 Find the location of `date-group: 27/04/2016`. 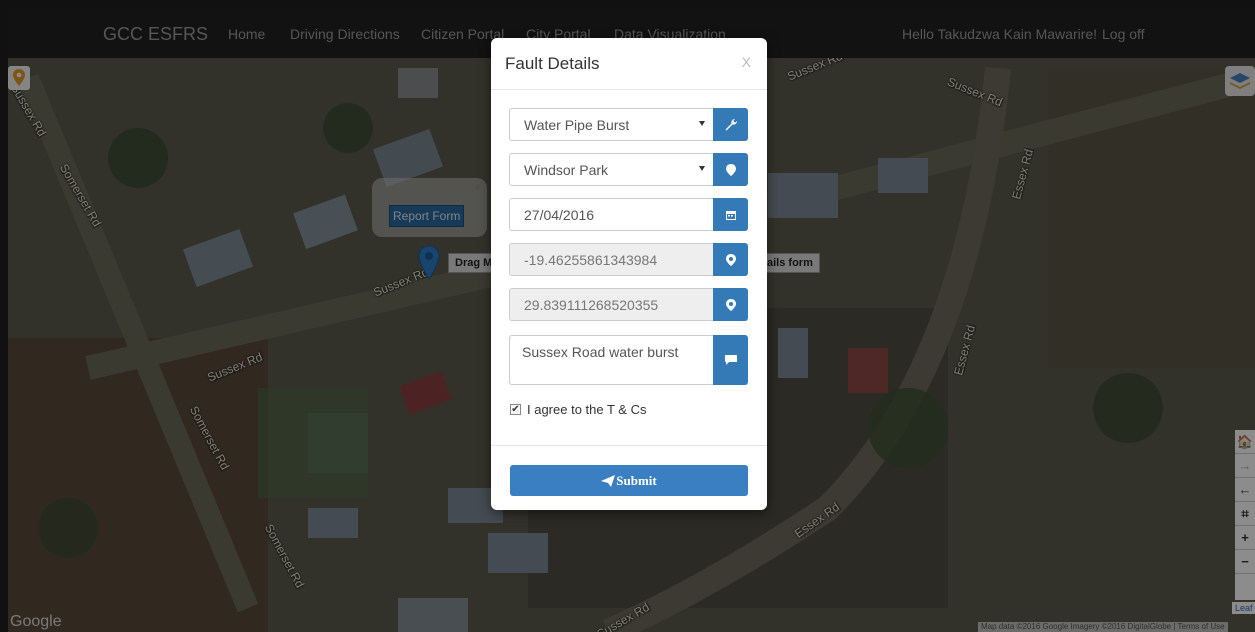

date-group: 27/04/2016 is located at coordinates (628, 214).